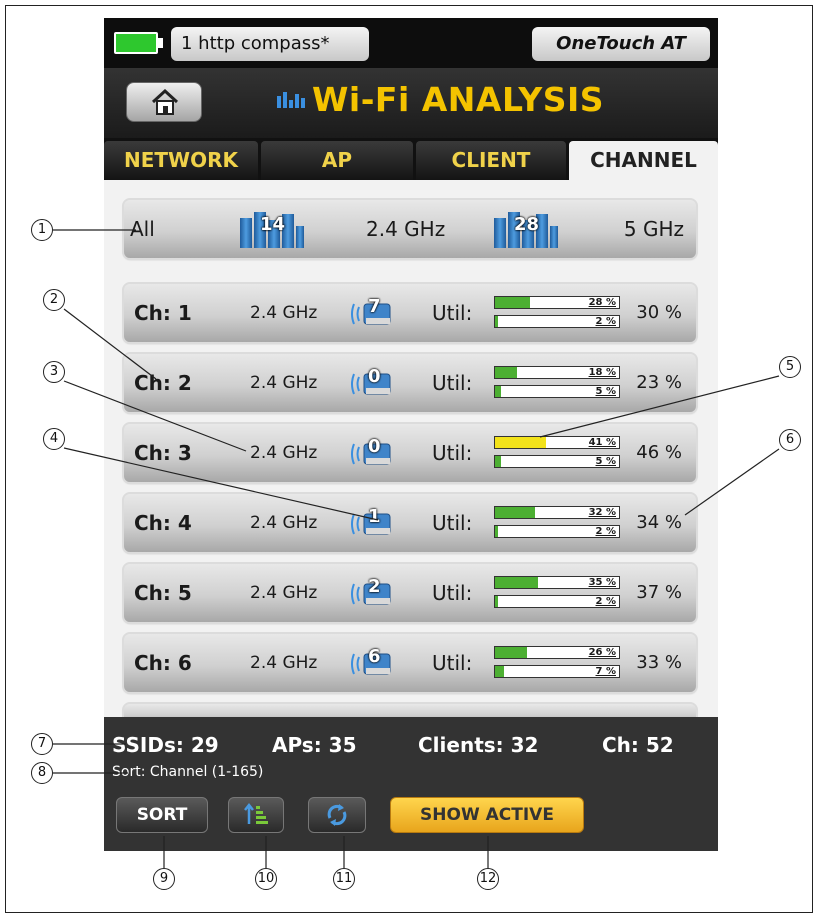 Image resolution: width=819 pixels, height=918 pixels. What do you see at coordinates (790, 440) in the screenshot?
I see `callout-6: 6` at bounding box center [790, 440].